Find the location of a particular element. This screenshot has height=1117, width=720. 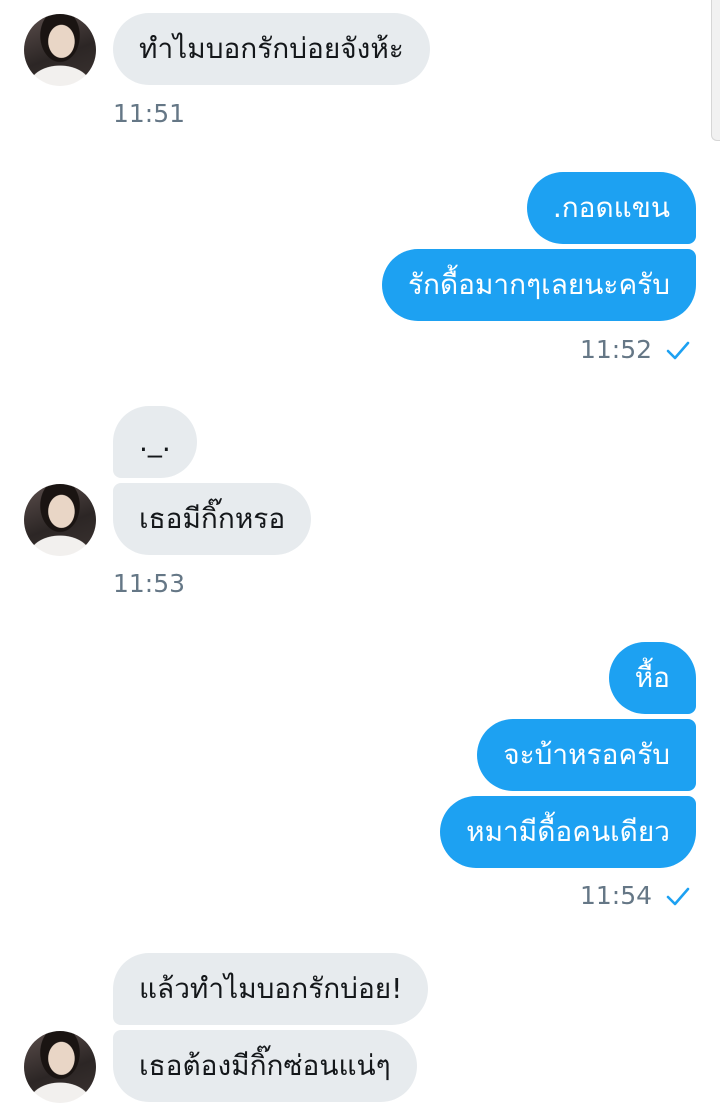

message-bubble-outgoing: หื้อ is located at coordinates (652, 678).